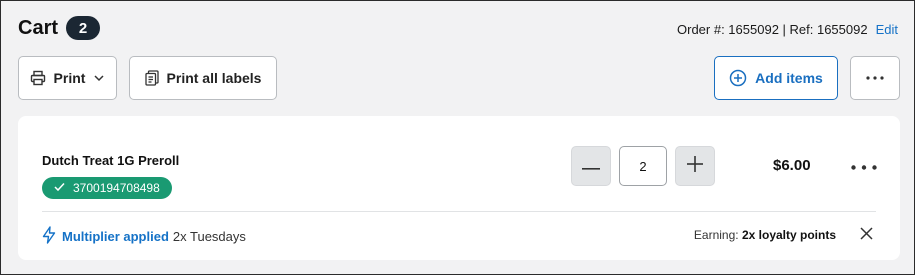 Image resolution: width=915 pixels, height=275 pixels. Describe the element at coordinates (209, 236) in the screenshot. I see `multiplier-detail: 2x Tuesdays` at that location.